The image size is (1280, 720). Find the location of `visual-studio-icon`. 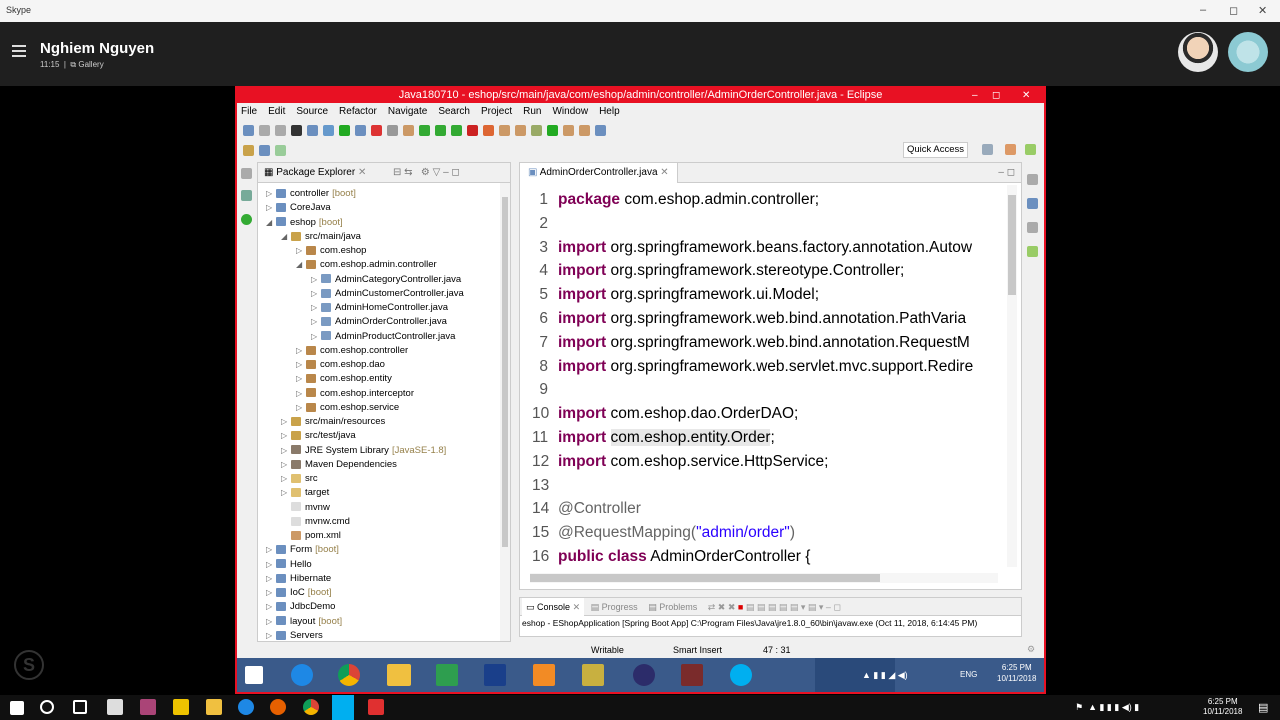

visual-studio-icon is located at coordinates (495, 675).